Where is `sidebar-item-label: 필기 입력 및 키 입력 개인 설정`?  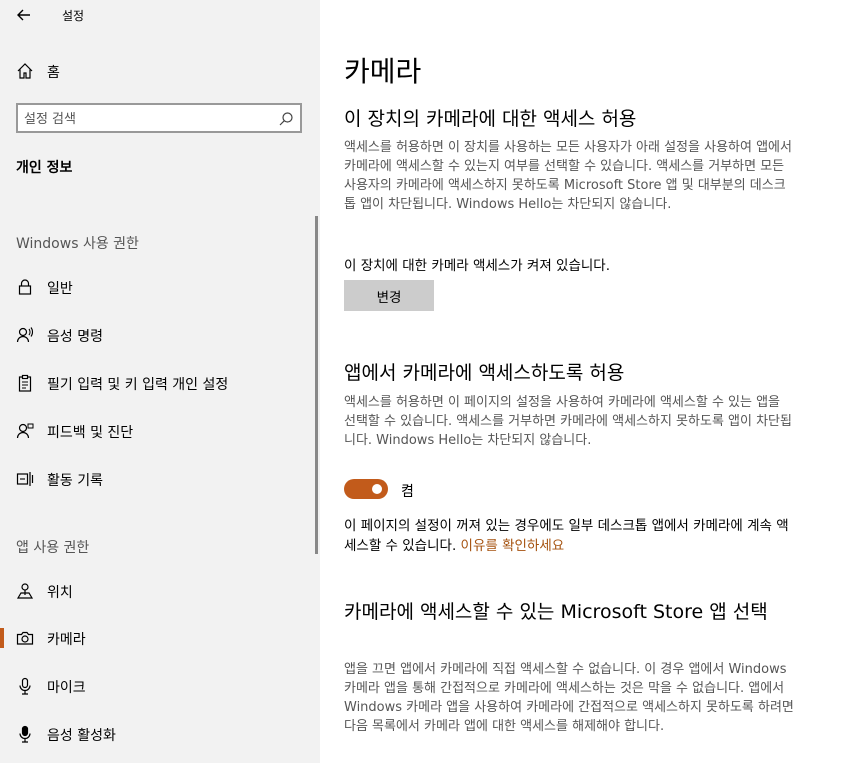
sidebar-item-label: 필기 입력 및 키 입력 개인 설정 is located at coordinates (138, 385).